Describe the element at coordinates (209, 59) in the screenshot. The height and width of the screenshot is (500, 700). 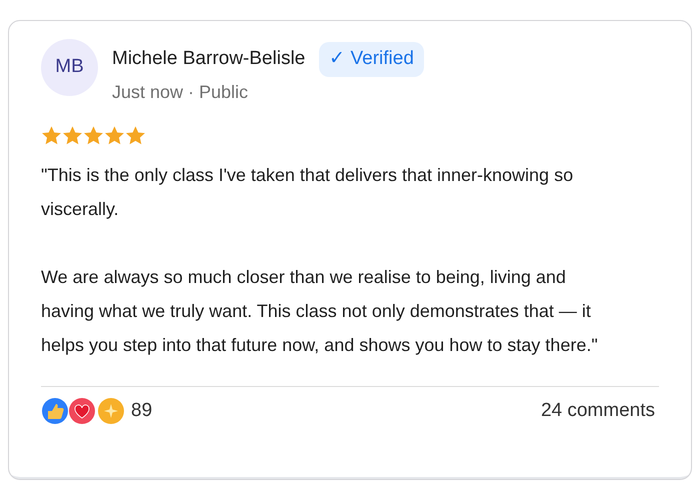
I see `author-name: Michele Barrow-Belisle` at that location.